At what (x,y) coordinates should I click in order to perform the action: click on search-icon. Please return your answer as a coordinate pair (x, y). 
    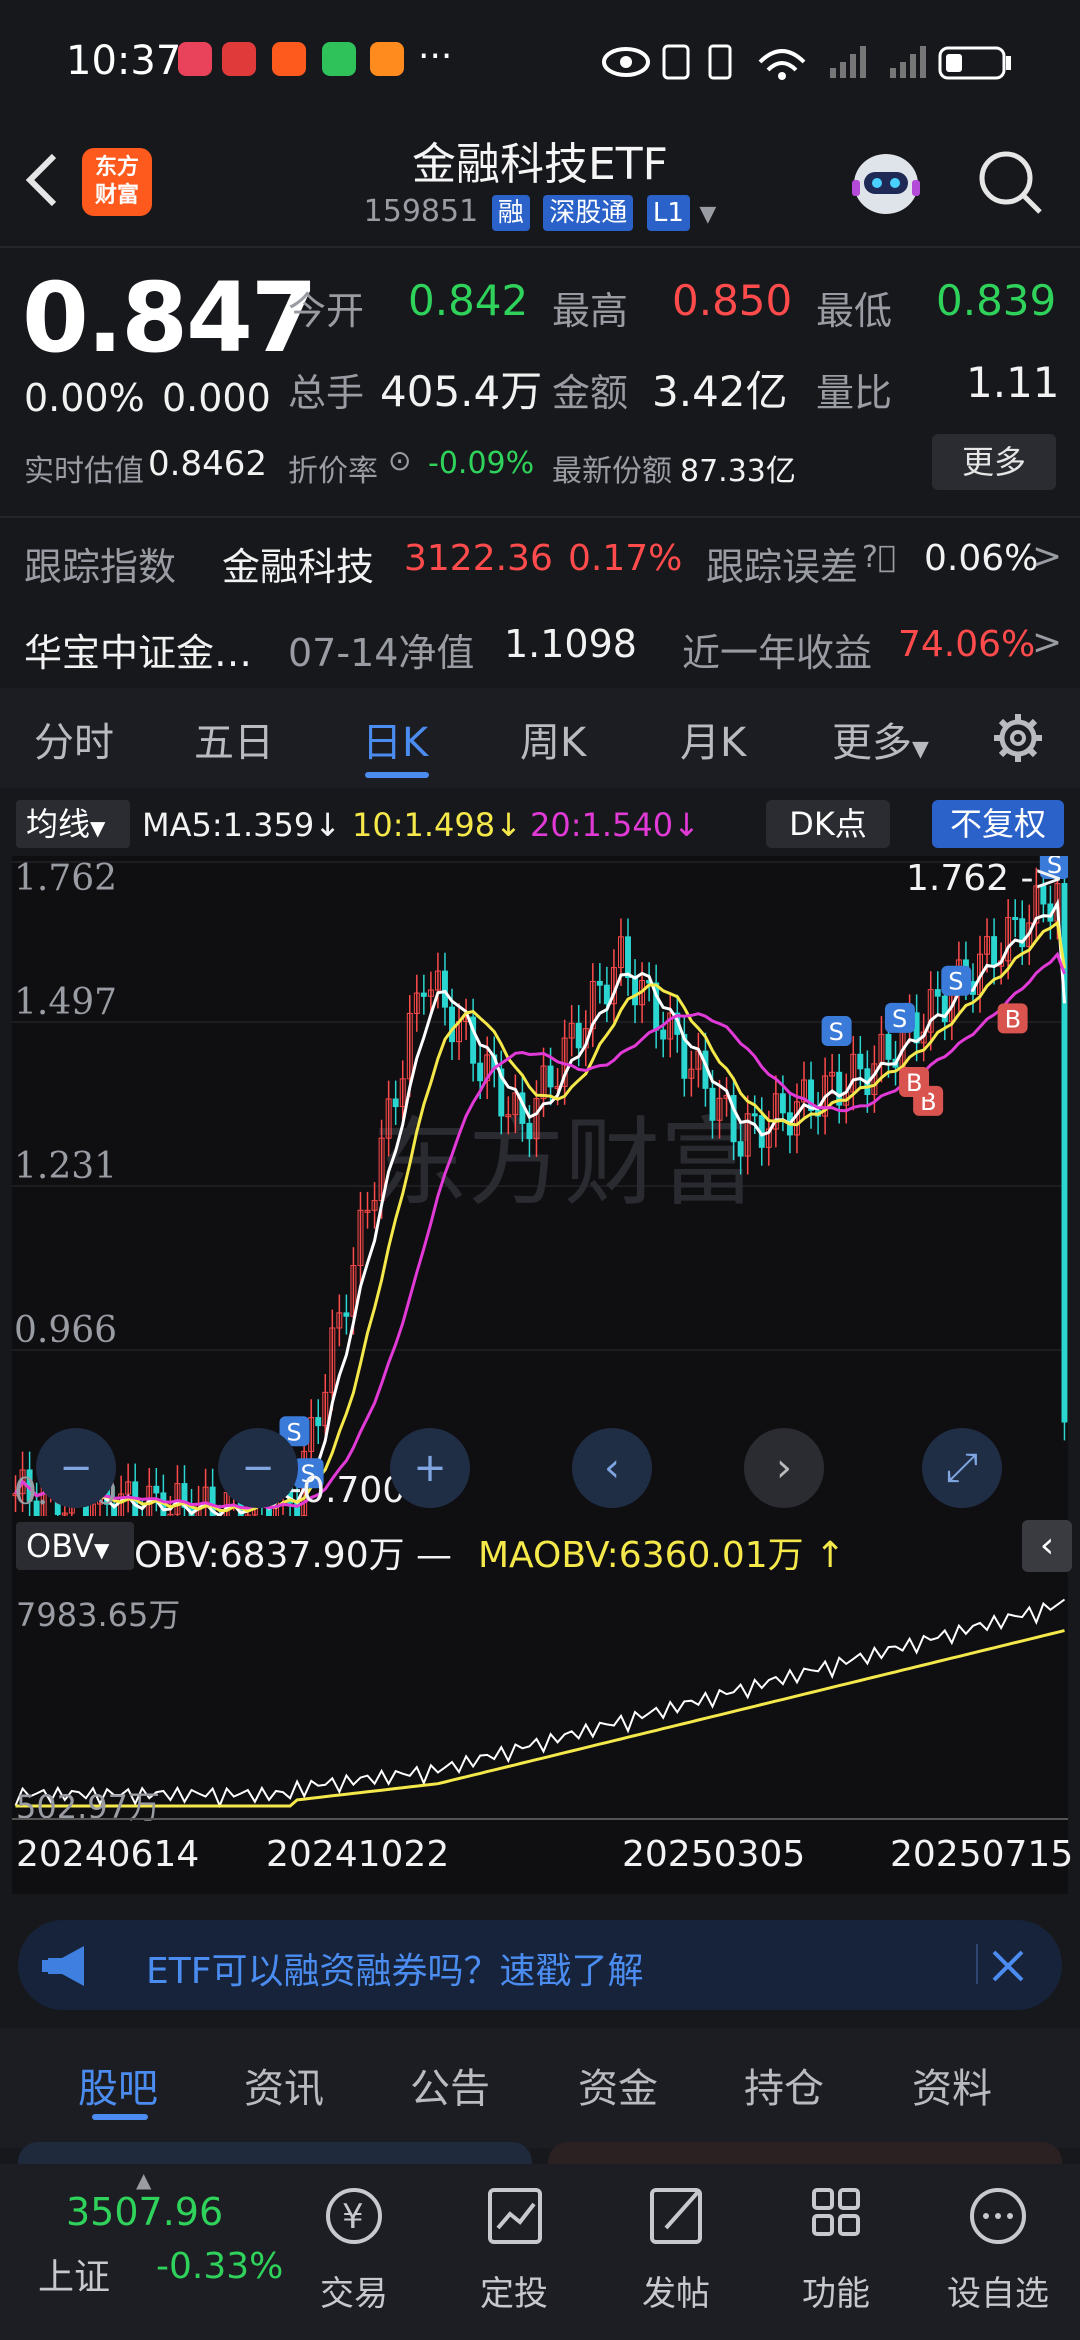
    Looking at the image, I should click on (1010, 182).